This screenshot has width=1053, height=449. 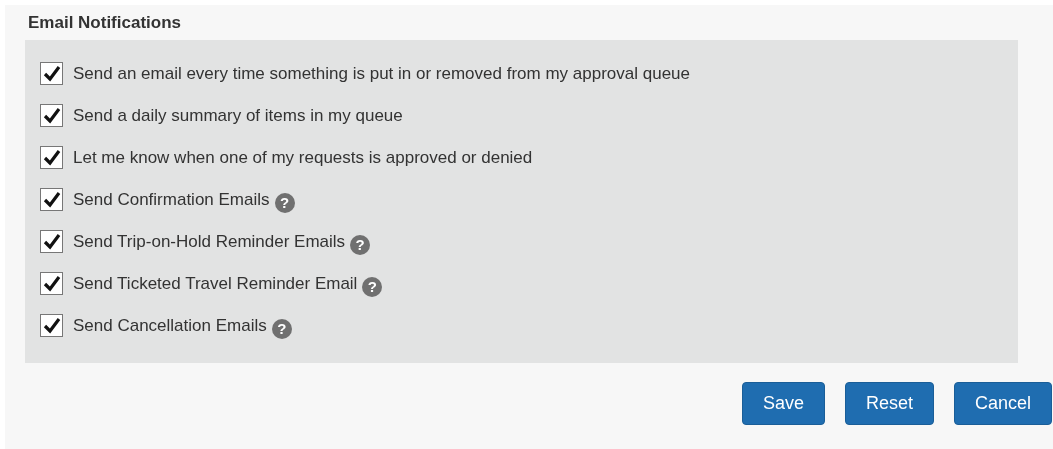 I want to click on action-button: Reset, so click(x=889, y=403).